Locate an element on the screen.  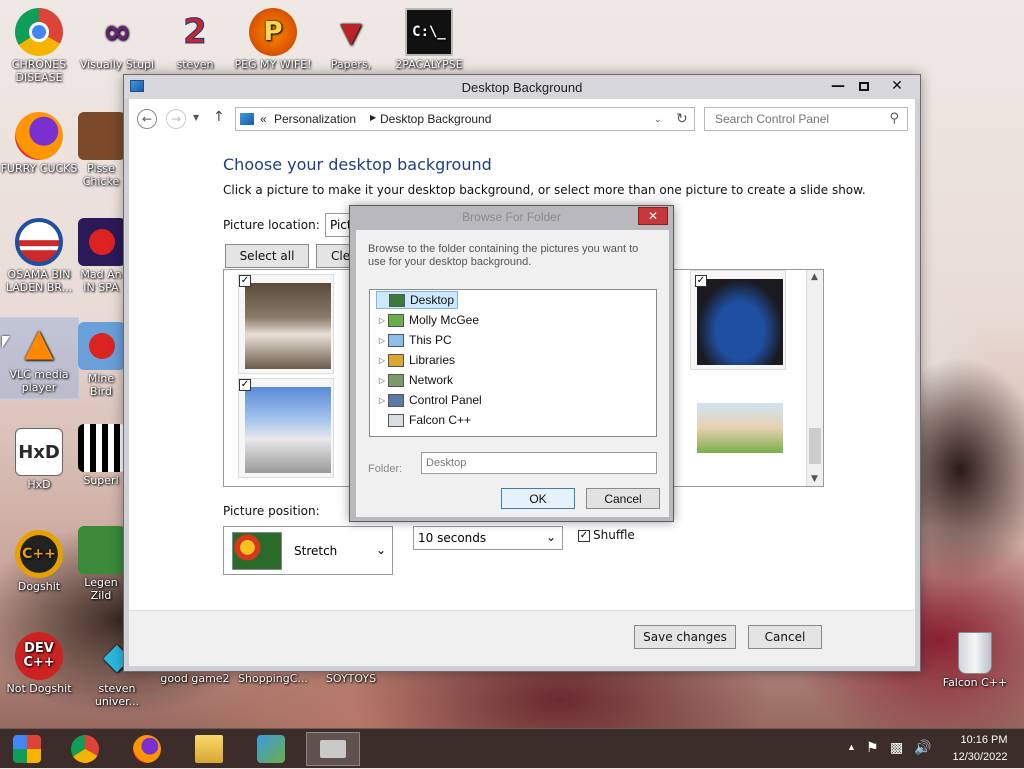
desktop-icon-label: Mad An IN SPA is located at coordinates (101, 281).